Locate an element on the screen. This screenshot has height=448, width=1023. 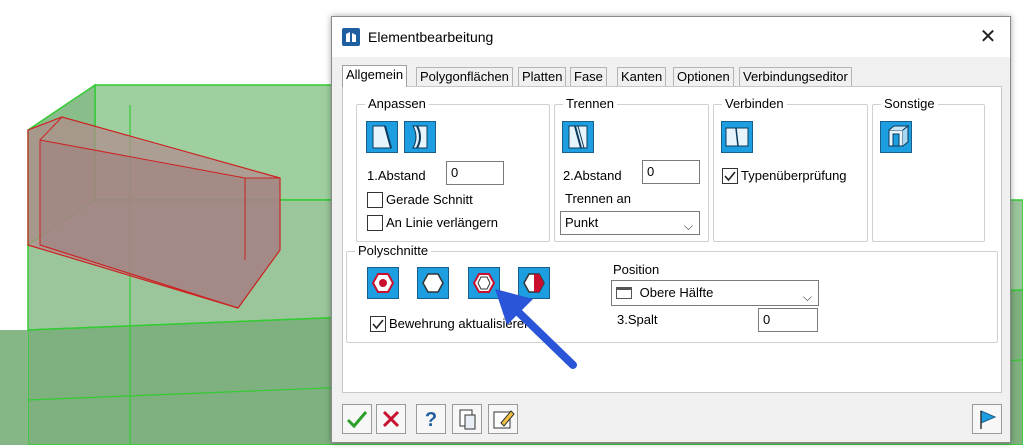
position-select: Obere Hälfte ⌵ is located at coordinates (715, 293).